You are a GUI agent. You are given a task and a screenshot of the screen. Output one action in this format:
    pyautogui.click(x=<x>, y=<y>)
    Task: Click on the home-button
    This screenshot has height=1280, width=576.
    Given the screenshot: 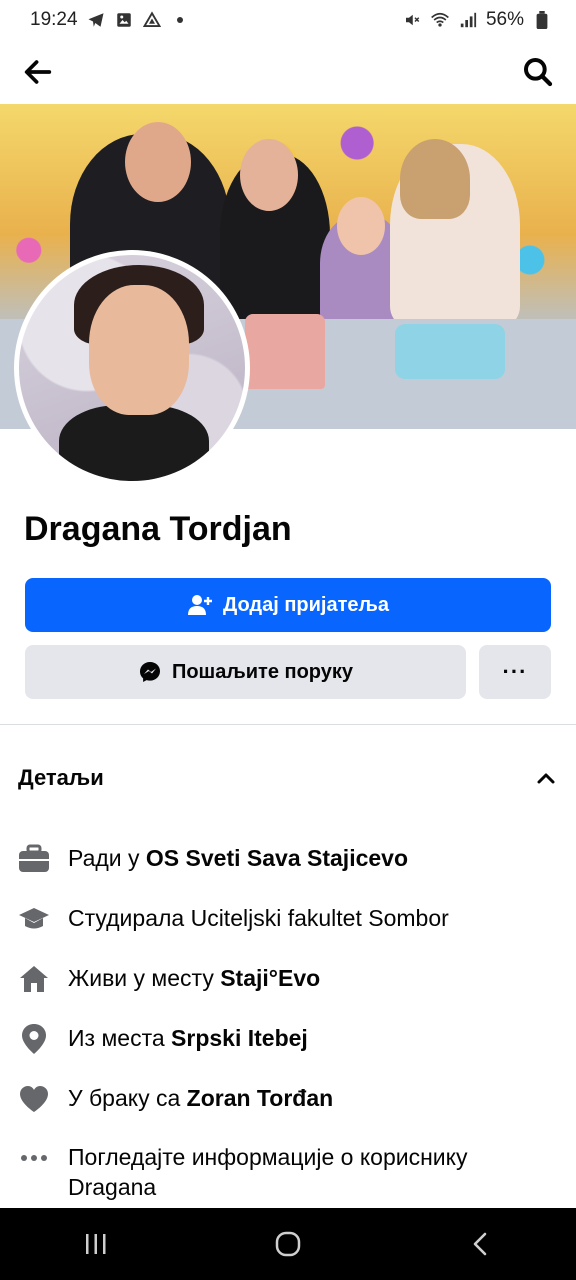 What is the action you would take?
    pyautogui.click(x=288, y=1244)
    